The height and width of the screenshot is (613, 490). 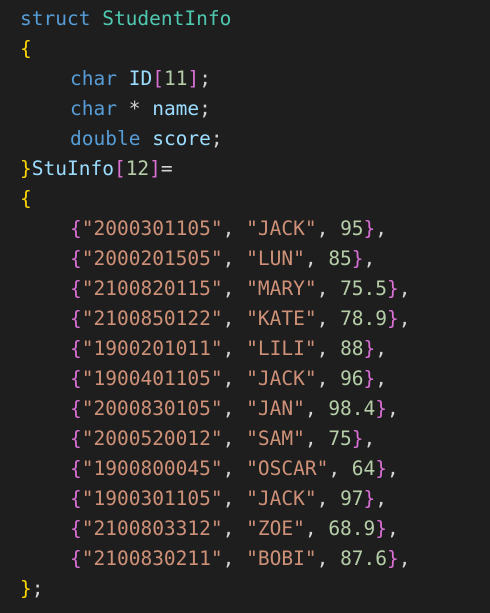 I want to click on record-name: "SAM", so click(x=275, y=438).